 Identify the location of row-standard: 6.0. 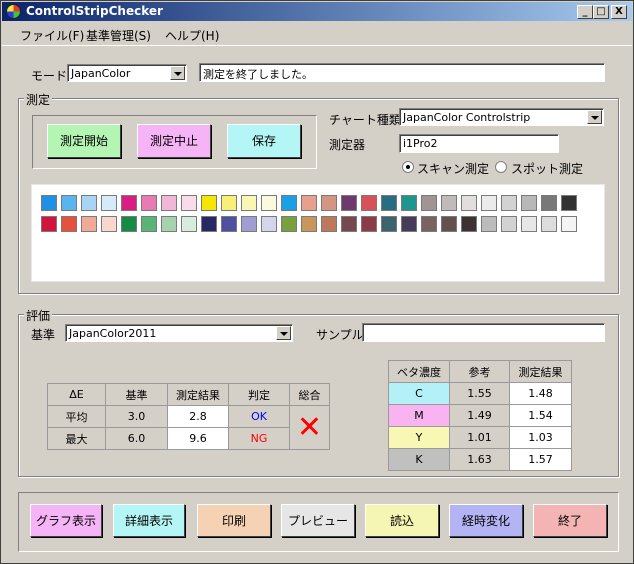
(136, 438).